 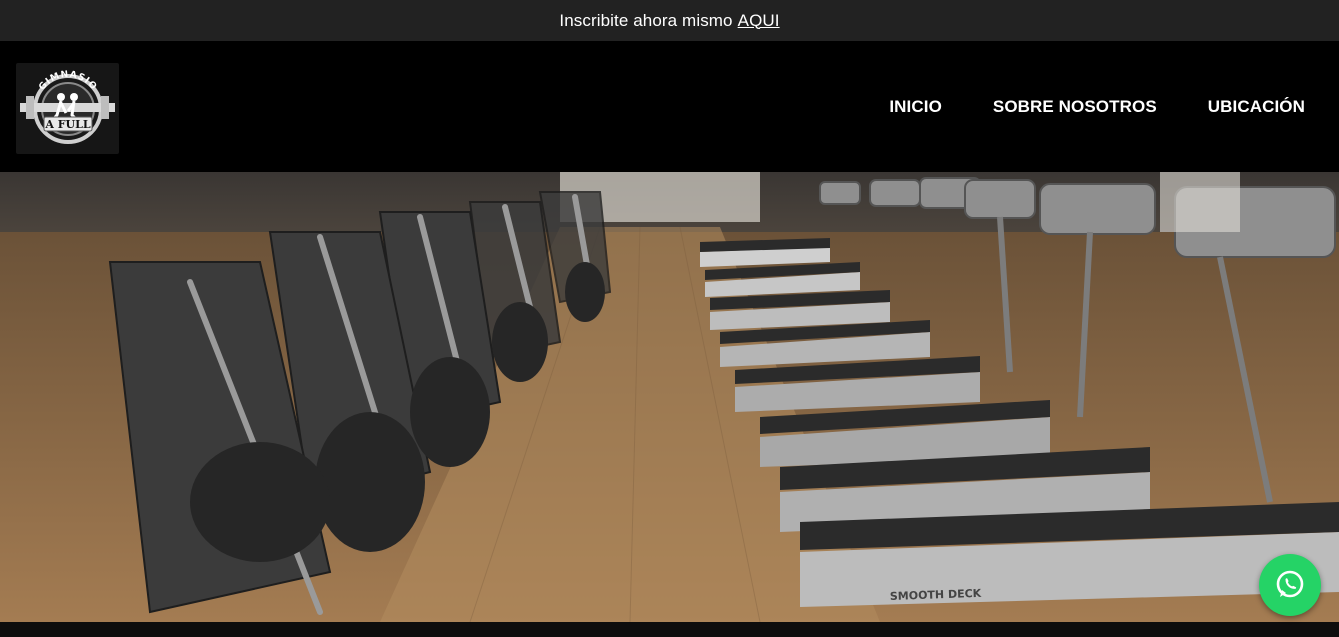 What do you see at coordinates (759, 21) in the screenshot?
I see `announcement-link: AQUI` at bounding box center [759, 21].